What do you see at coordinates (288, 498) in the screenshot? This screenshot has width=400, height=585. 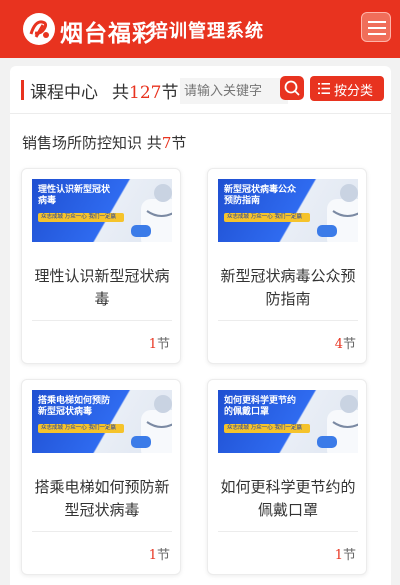 I see `course-name: 如何更科学更节约的佩戴口罩` at bounding box center [288, 498].